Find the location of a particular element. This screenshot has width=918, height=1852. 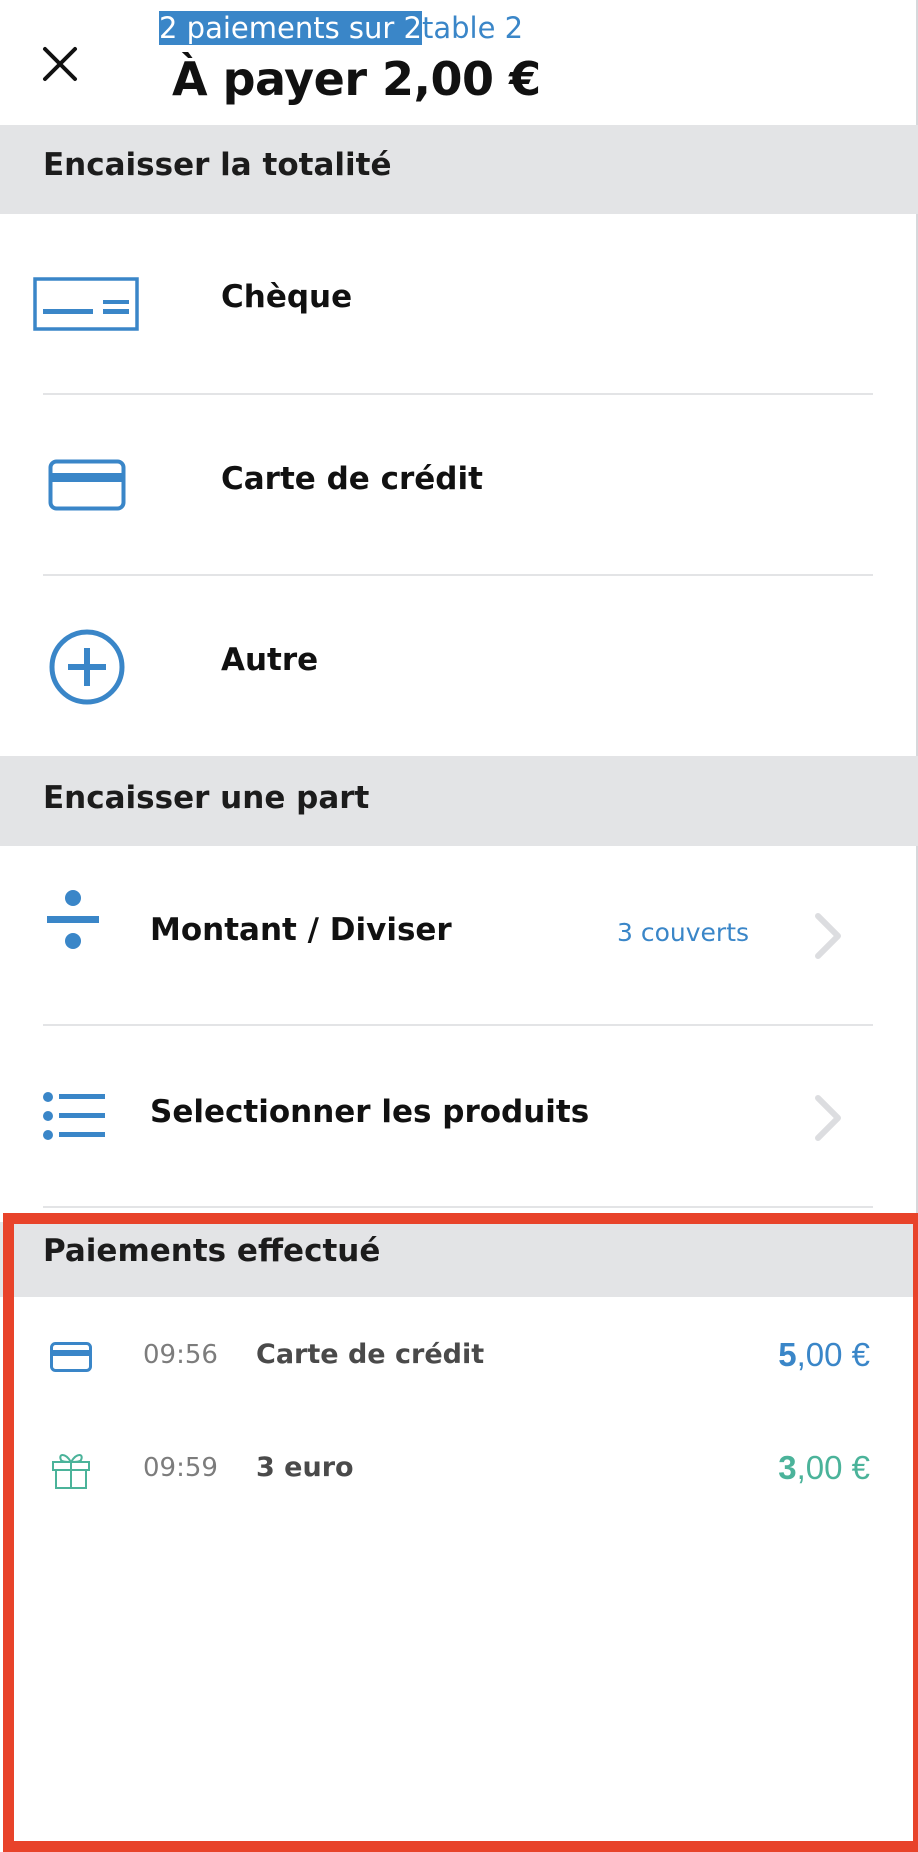

covers-count: 3 couverts is located at coordinates (683, 932).